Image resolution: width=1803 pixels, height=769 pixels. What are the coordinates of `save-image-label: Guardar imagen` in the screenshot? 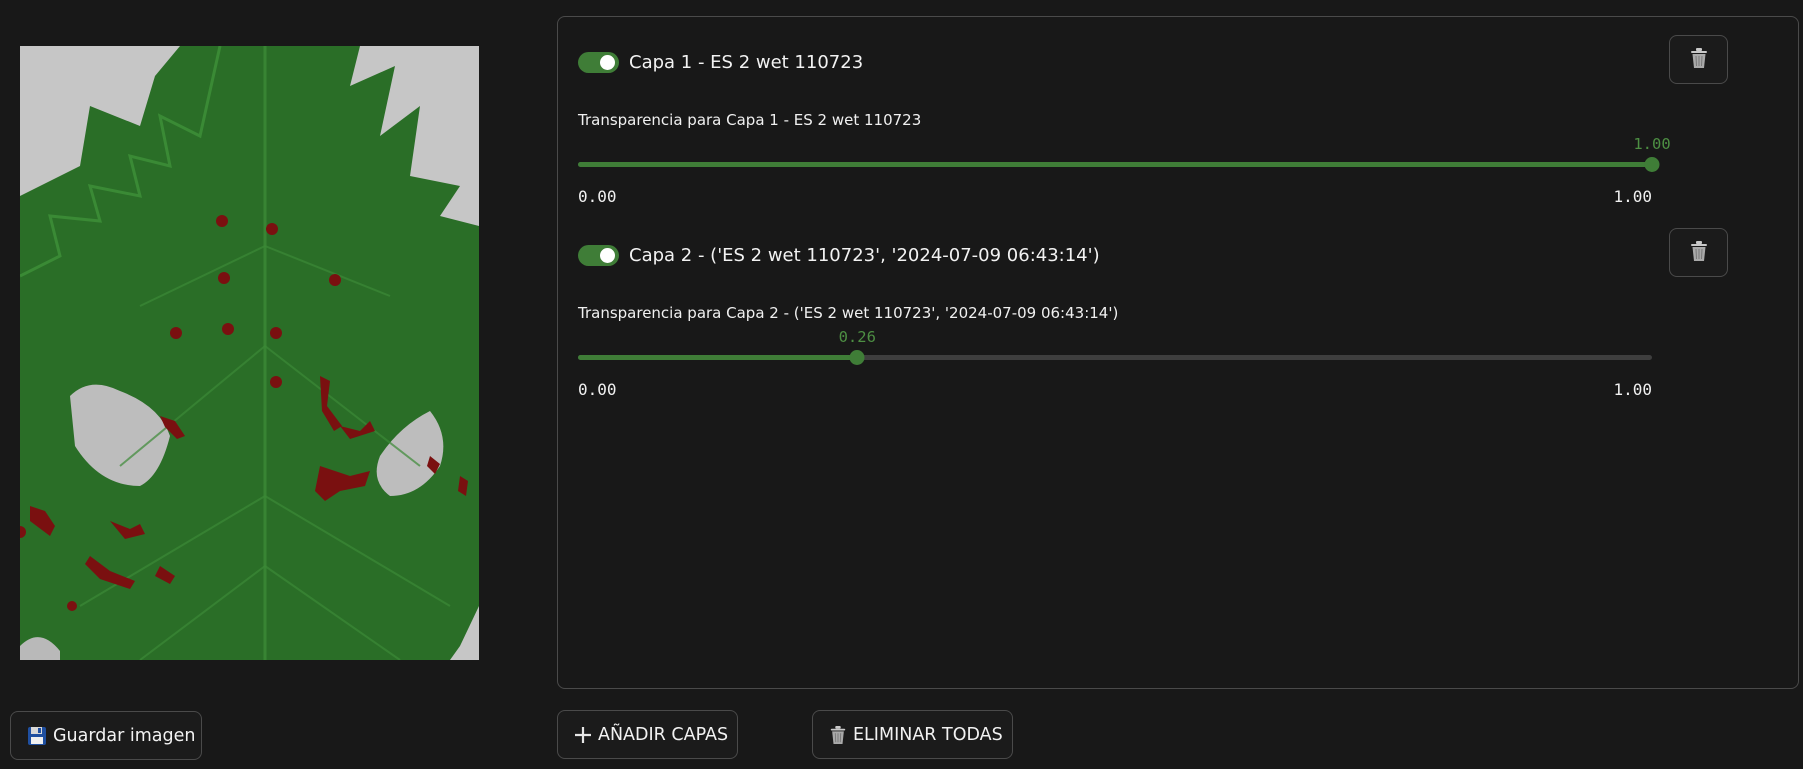 It's located at (124, 735).